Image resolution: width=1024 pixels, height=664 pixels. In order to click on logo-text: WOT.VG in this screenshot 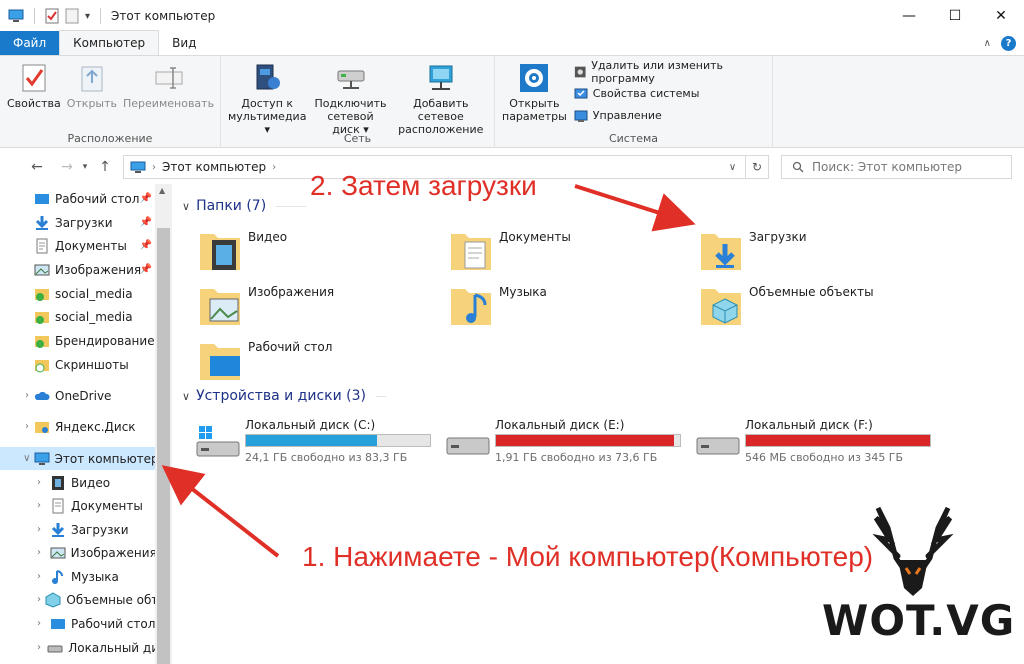, I will do `click(919, 620)`.